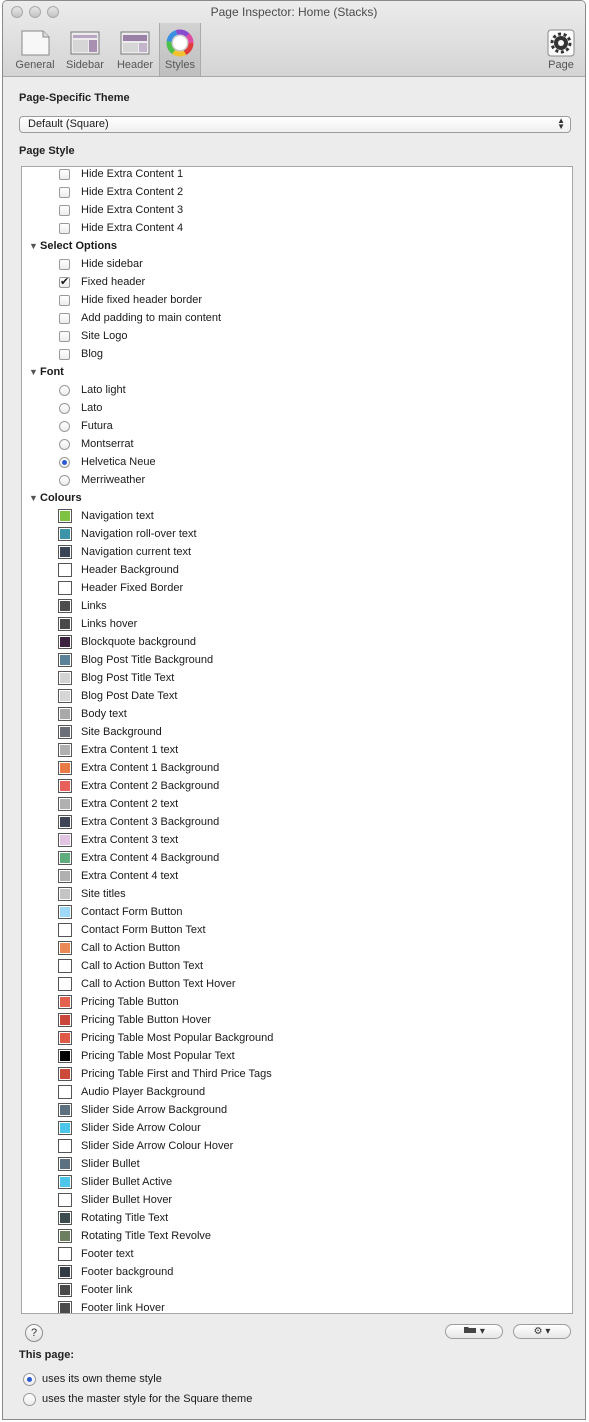 The image size is (589, 1422). What do you see at coordinates (297, 372) in the screenshot?
I see `group-font: ▼ Font` at bounding box center [297, 372].